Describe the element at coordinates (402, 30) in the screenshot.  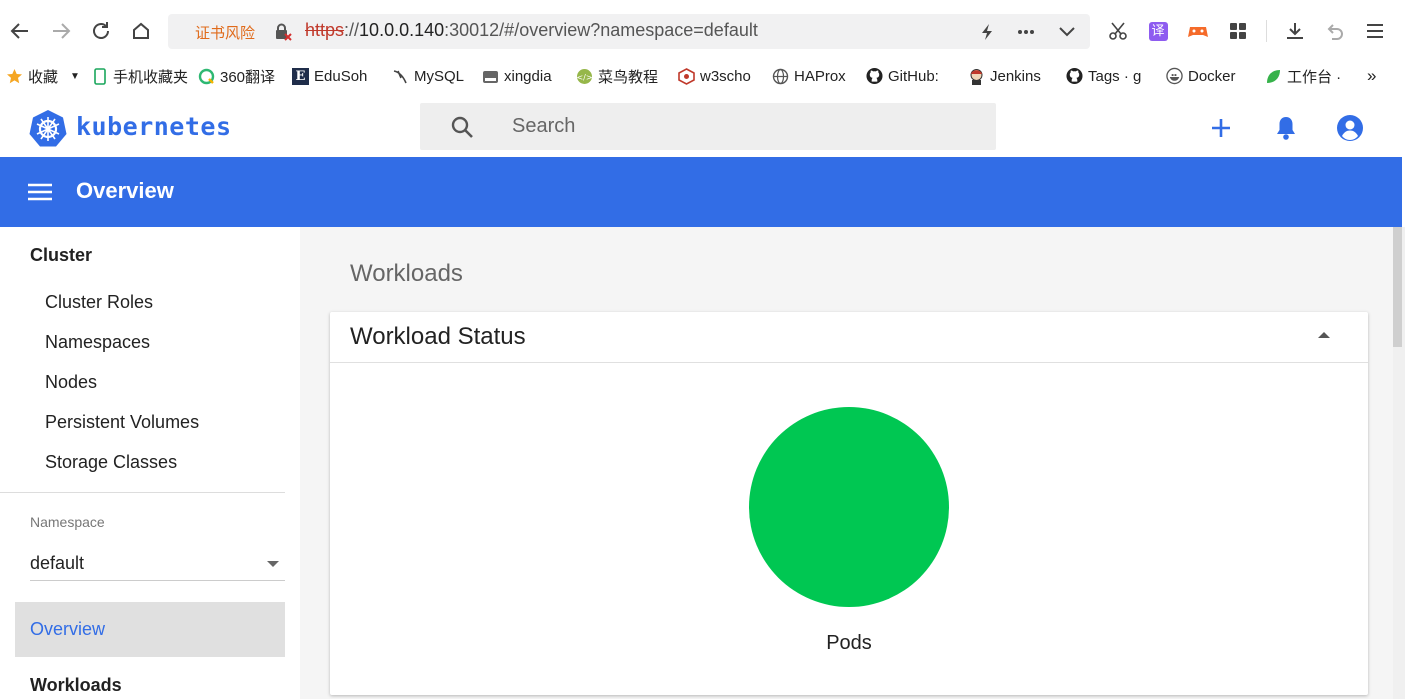
I see `url-host: 10.0.0.140` at that location.